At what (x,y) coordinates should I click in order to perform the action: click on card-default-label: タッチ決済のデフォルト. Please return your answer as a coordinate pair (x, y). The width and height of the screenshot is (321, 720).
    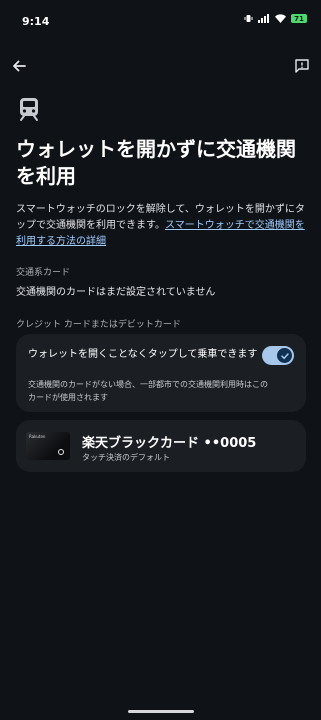
    Looking at the image, I should click on (126, 457).